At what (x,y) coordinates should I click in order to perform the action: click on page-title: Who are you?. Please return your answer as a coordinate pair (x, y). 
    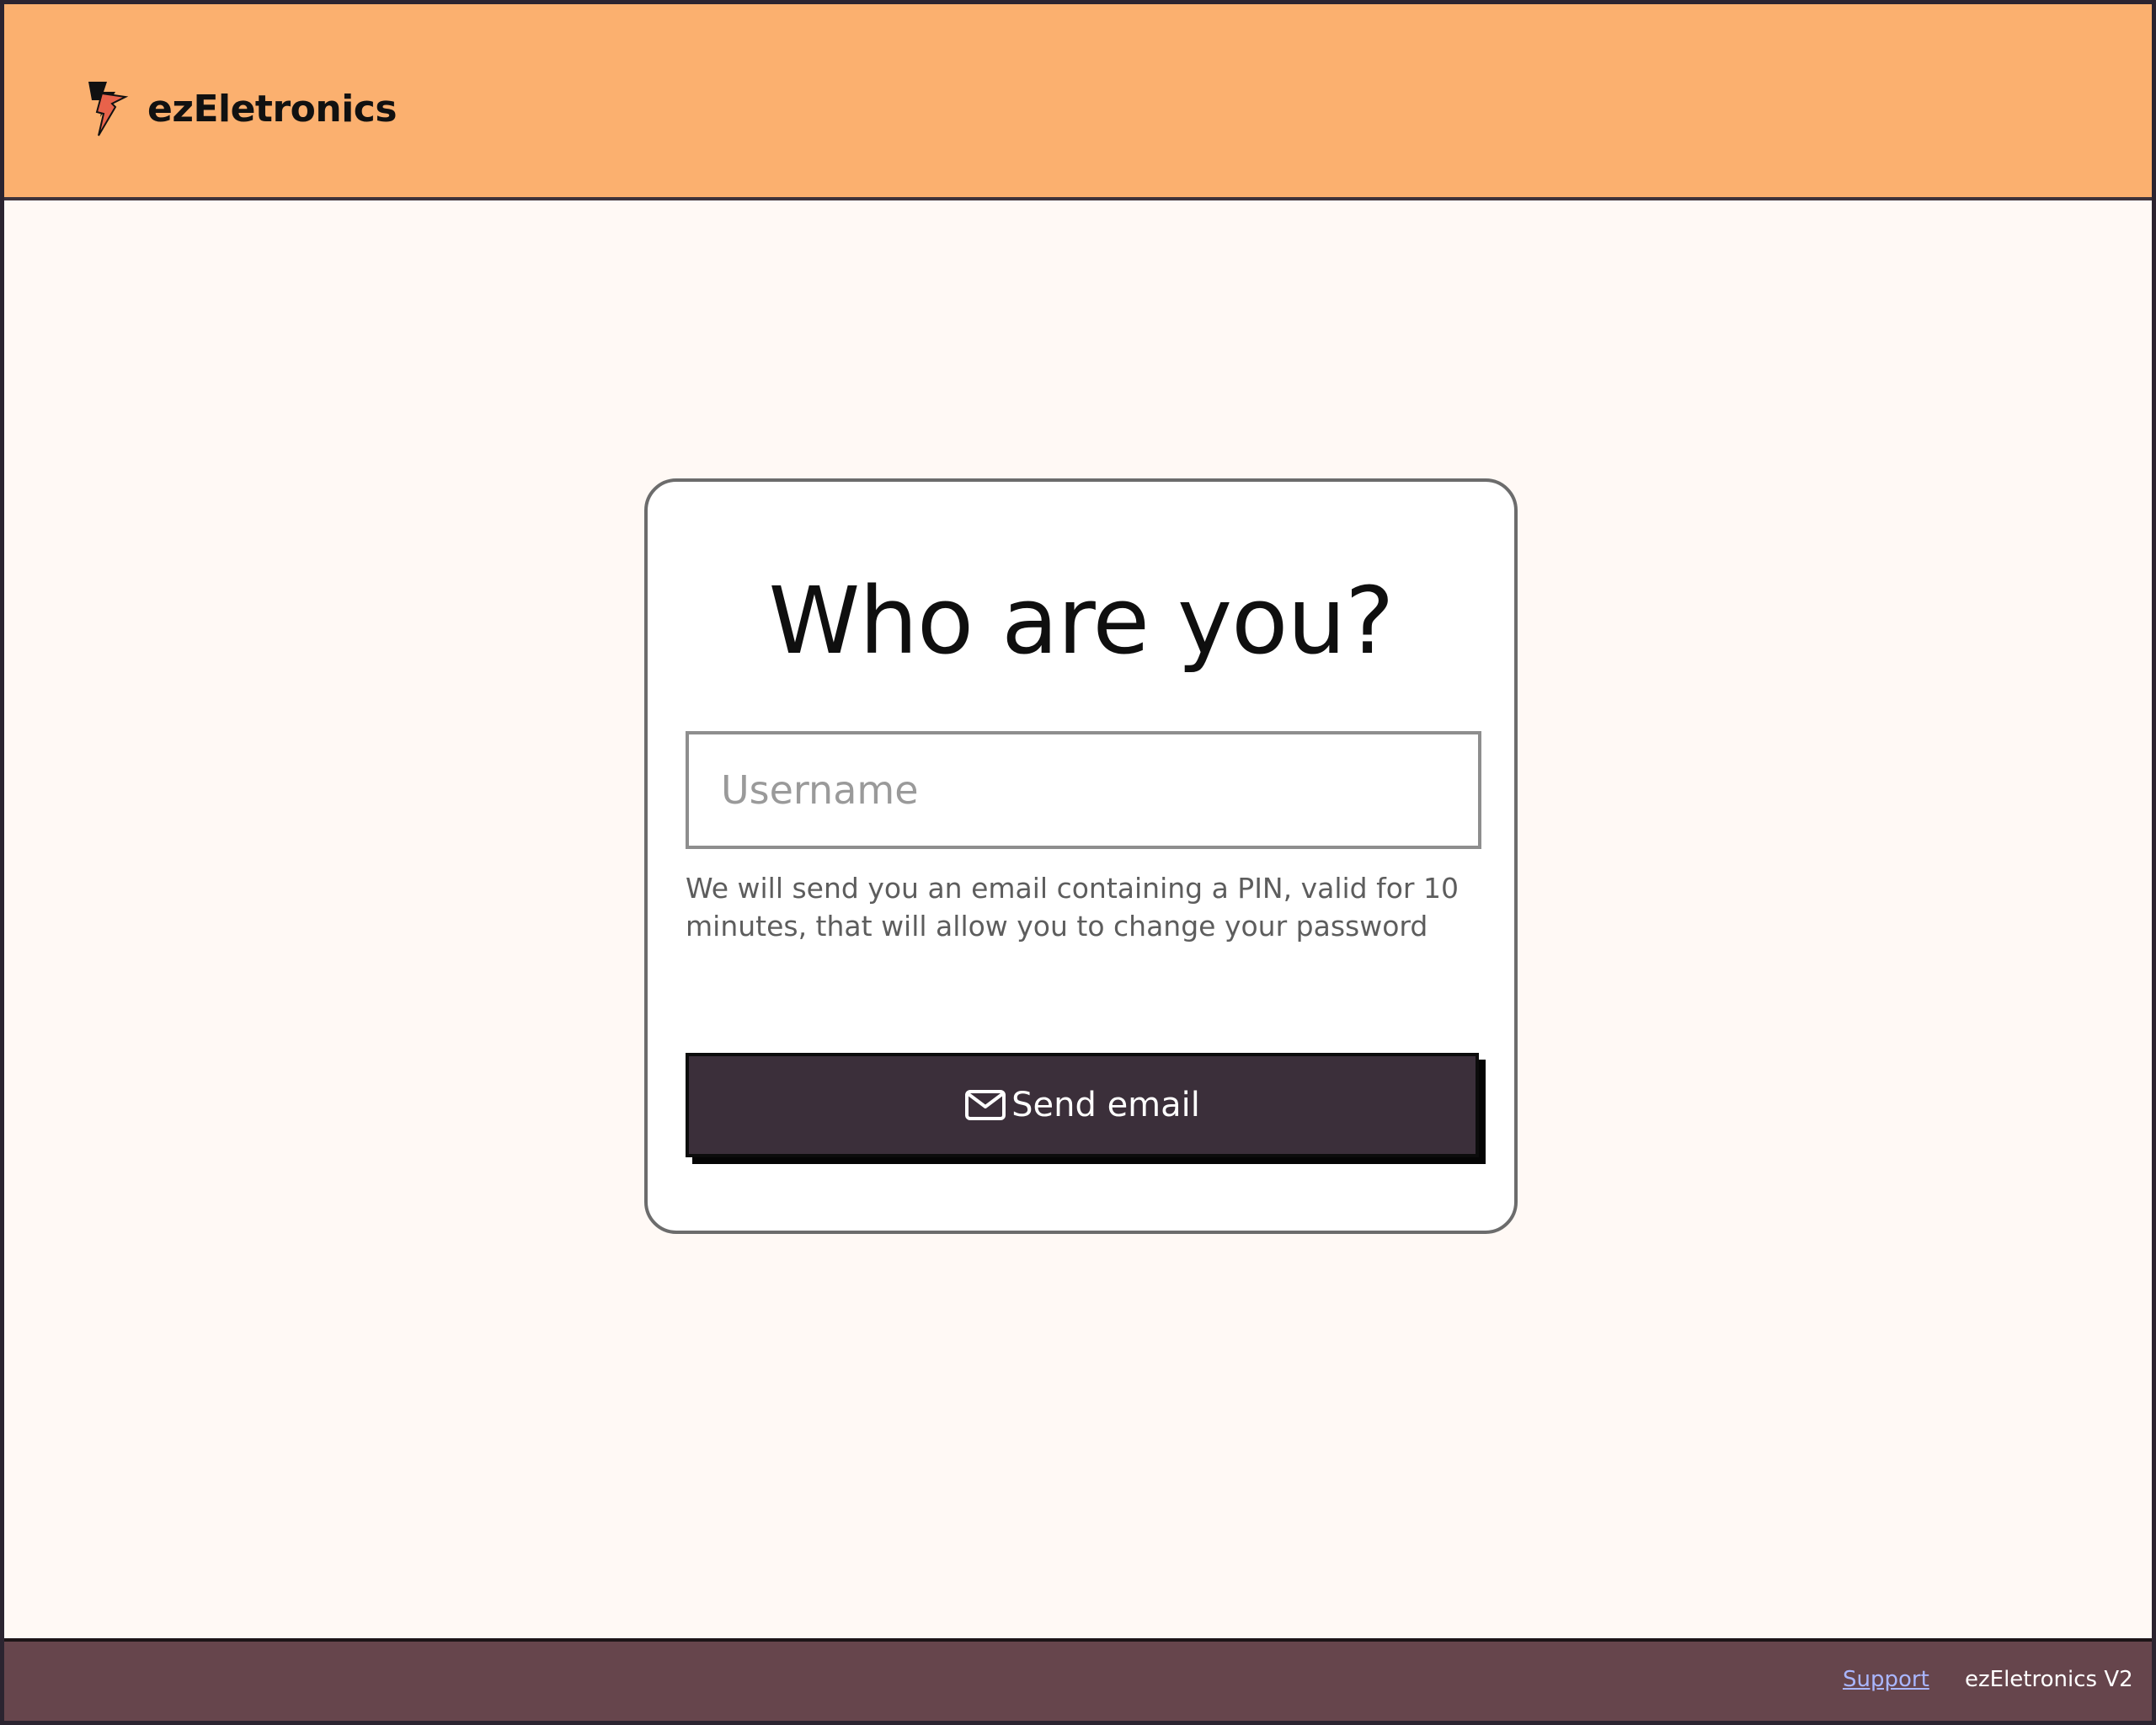
    Looking at the image, I should click on (1081, 621).